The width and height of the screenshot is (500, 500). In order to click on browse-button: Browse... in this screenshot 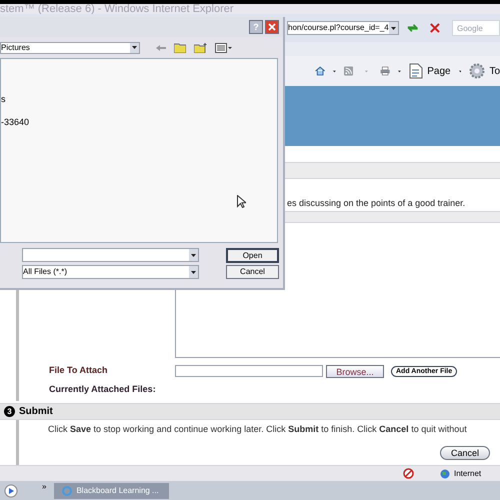, I will do `click(355, 371)`.